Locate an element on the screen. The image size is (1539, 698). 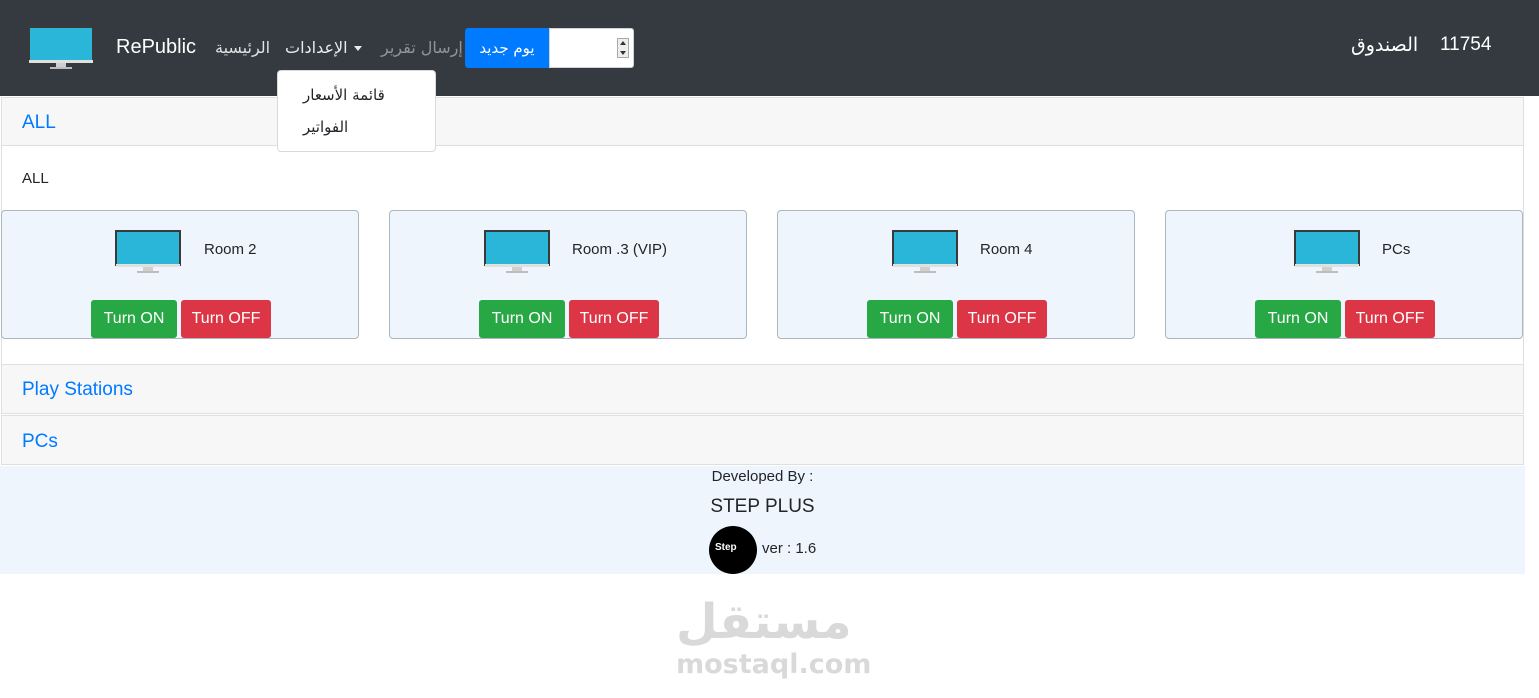
room-name: PCs is located at coordinates (1396, 249).